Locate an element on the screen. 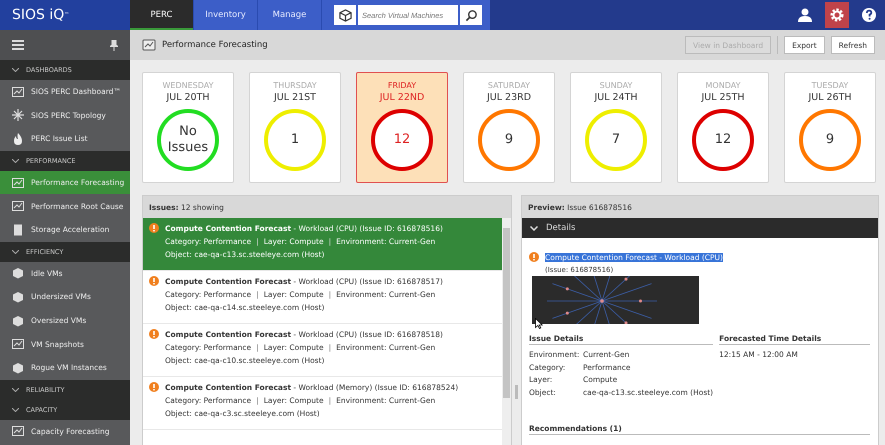 The width and height of the screenshot is (885, 445). date-label: JUL 20TH is located at coordinates (188, 97).